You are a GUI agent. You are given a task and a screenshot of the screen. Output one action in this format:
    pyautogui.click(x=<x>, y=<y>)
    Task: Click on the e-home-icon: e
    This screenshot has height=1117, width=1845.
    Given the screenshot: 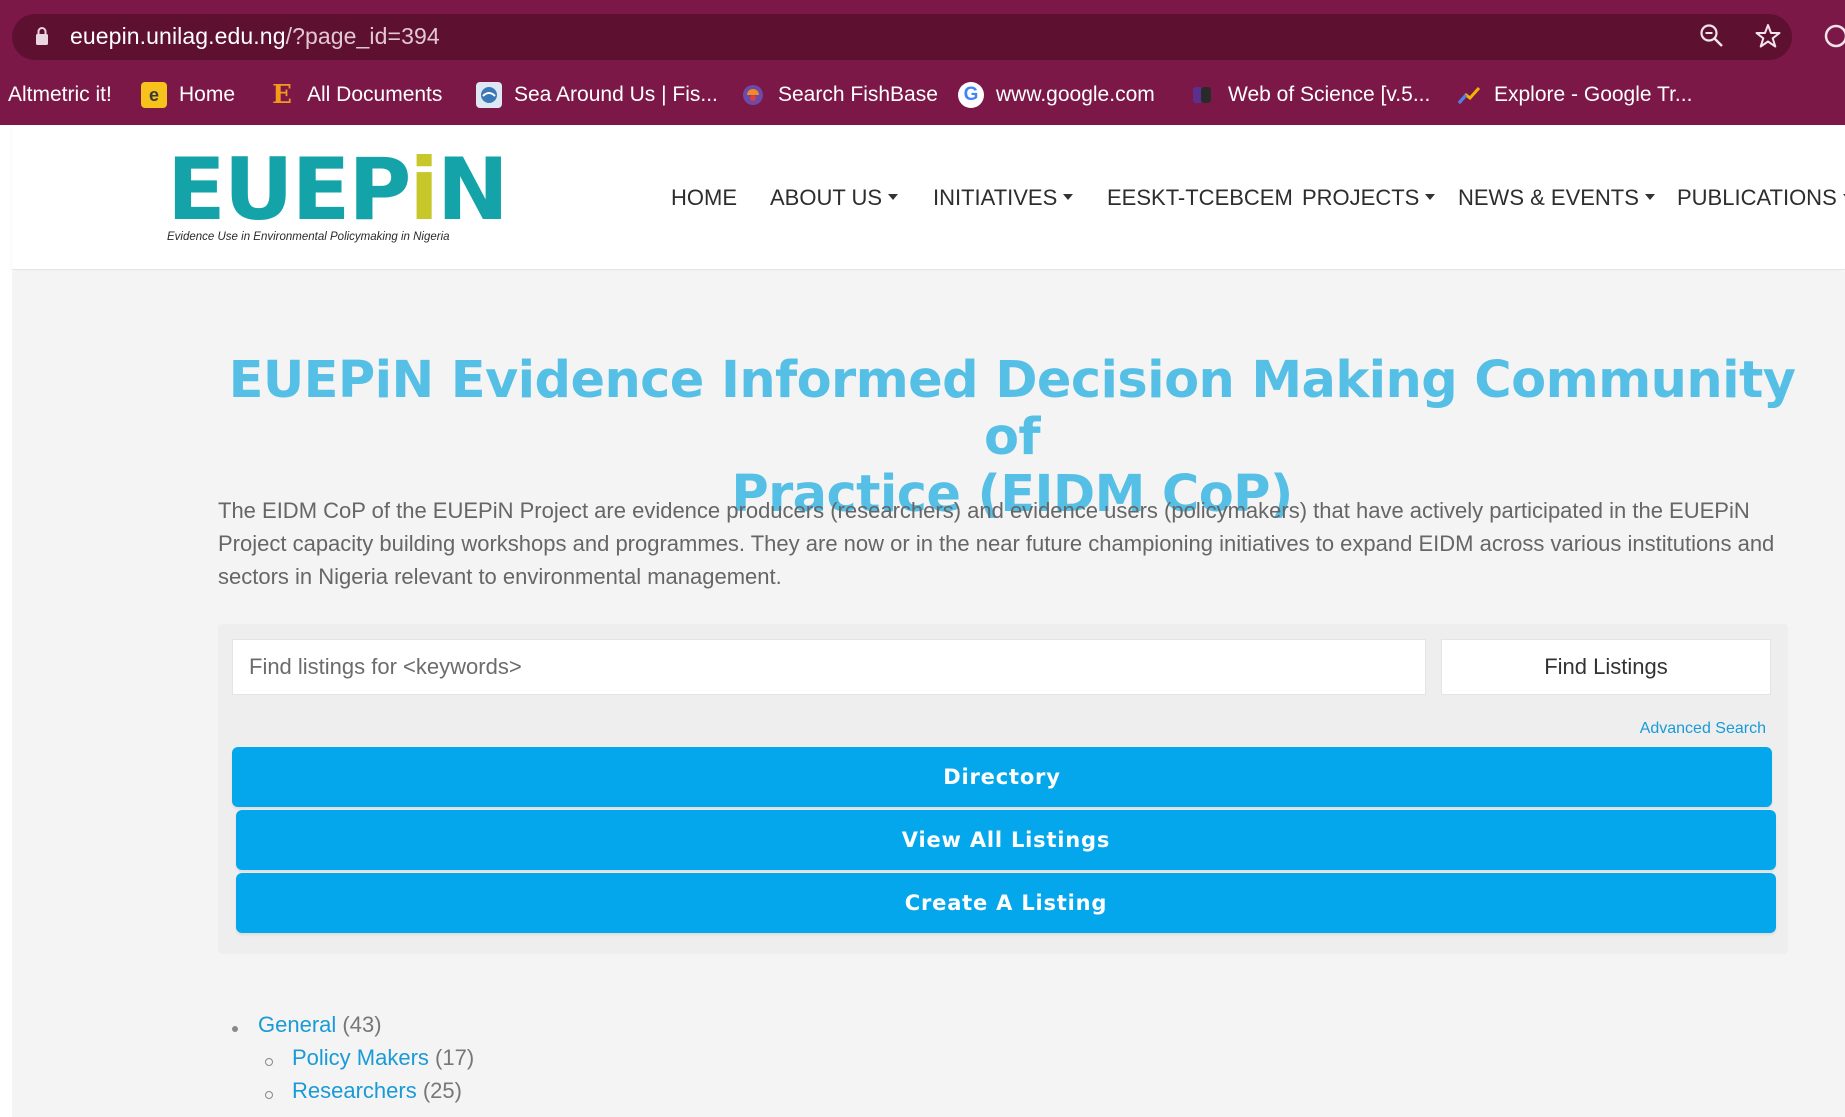 What is the action you would take?
    pyautogui.click(x=154, y=95)
    